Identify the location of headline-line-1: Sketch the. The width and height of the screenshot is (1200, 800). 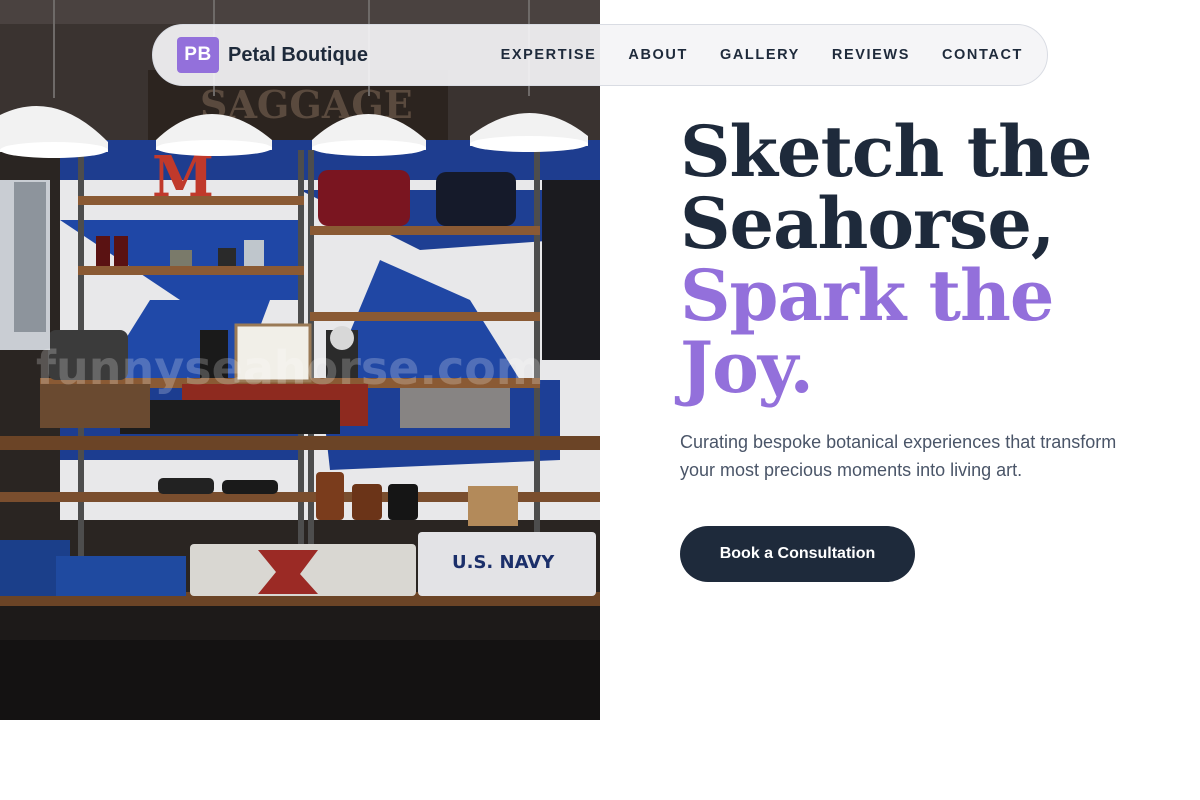
(886, 151).